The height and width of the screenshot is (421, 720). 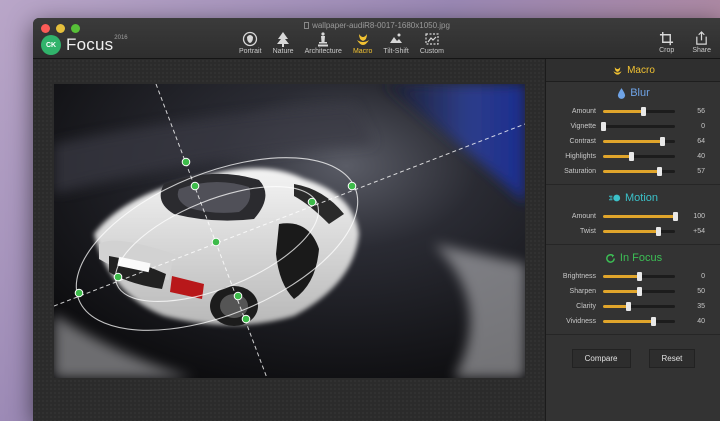 I want to click on share-icon, so click(x=701, y=38).